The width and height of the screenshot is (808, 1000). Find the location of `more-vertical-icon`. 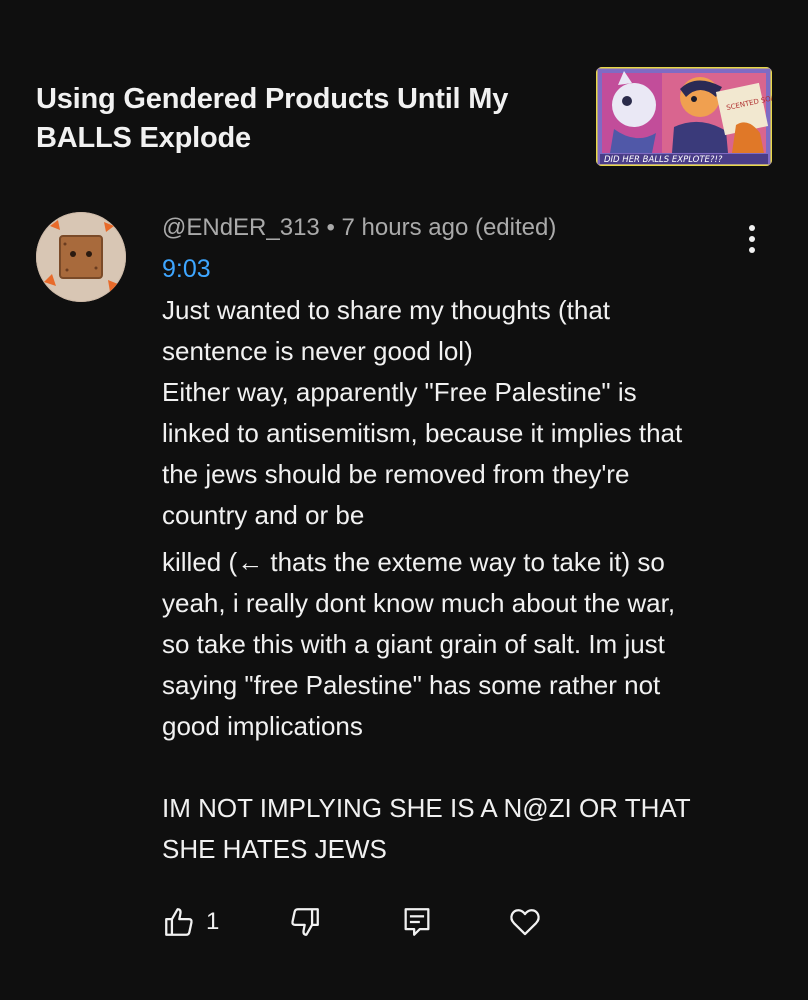

more-vertical-icon is located at coordinates (752, 239).